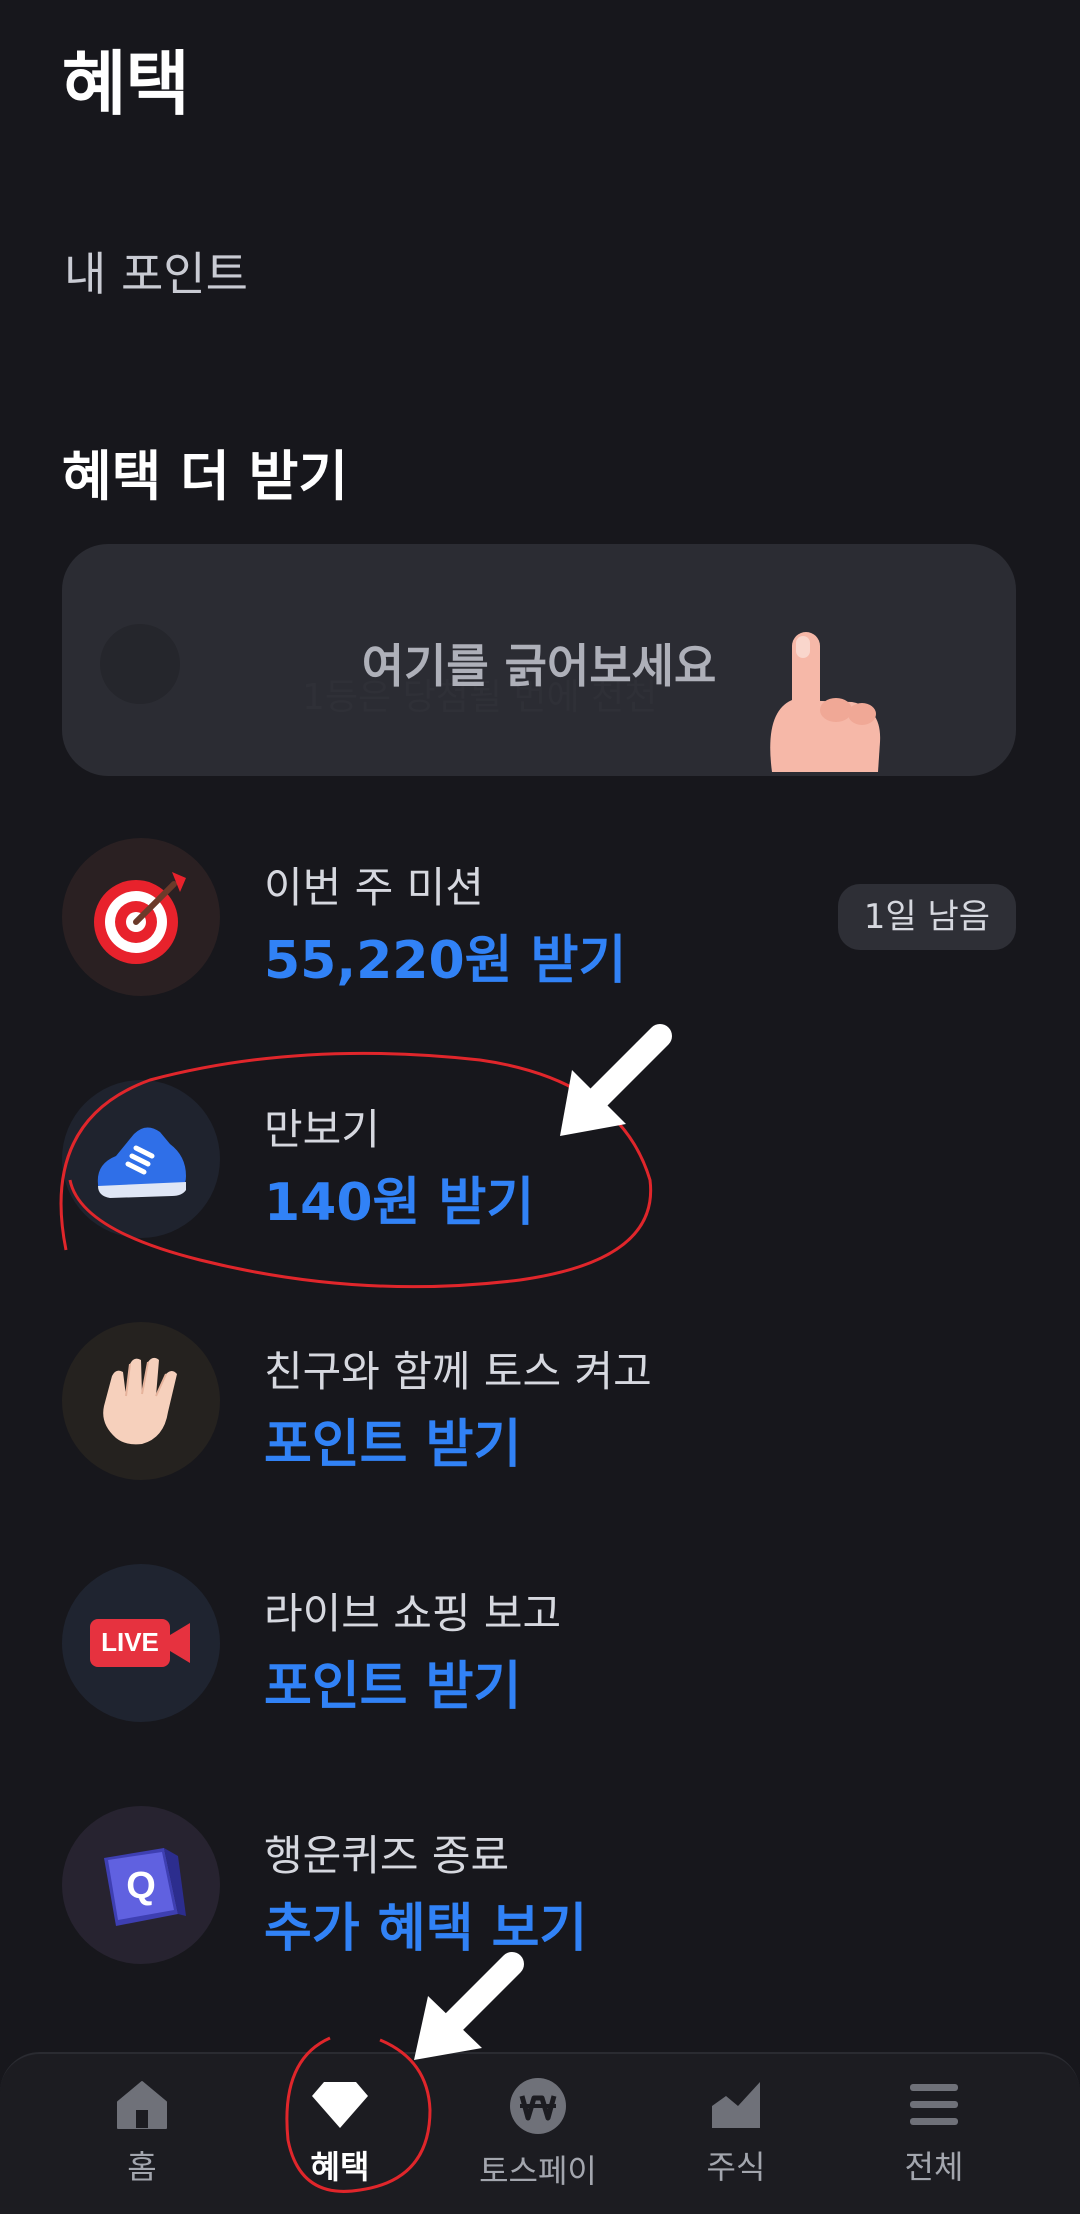  I want to click on quiz-cube-icon: Q, so click(145, 1887).